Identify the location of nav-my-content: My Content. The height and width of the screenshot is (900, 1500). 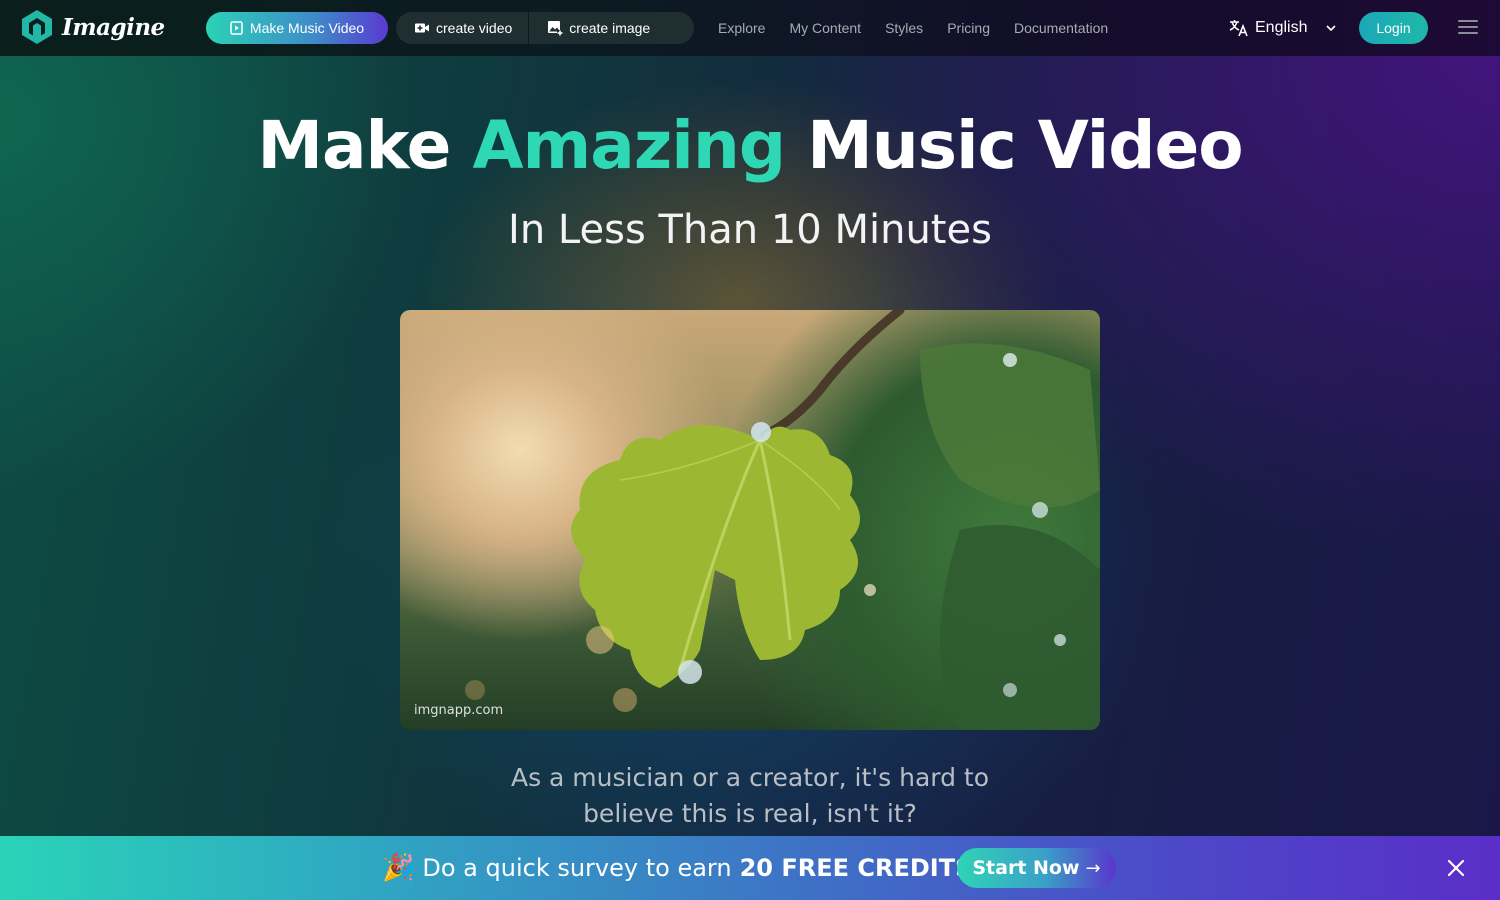
(825, 28).